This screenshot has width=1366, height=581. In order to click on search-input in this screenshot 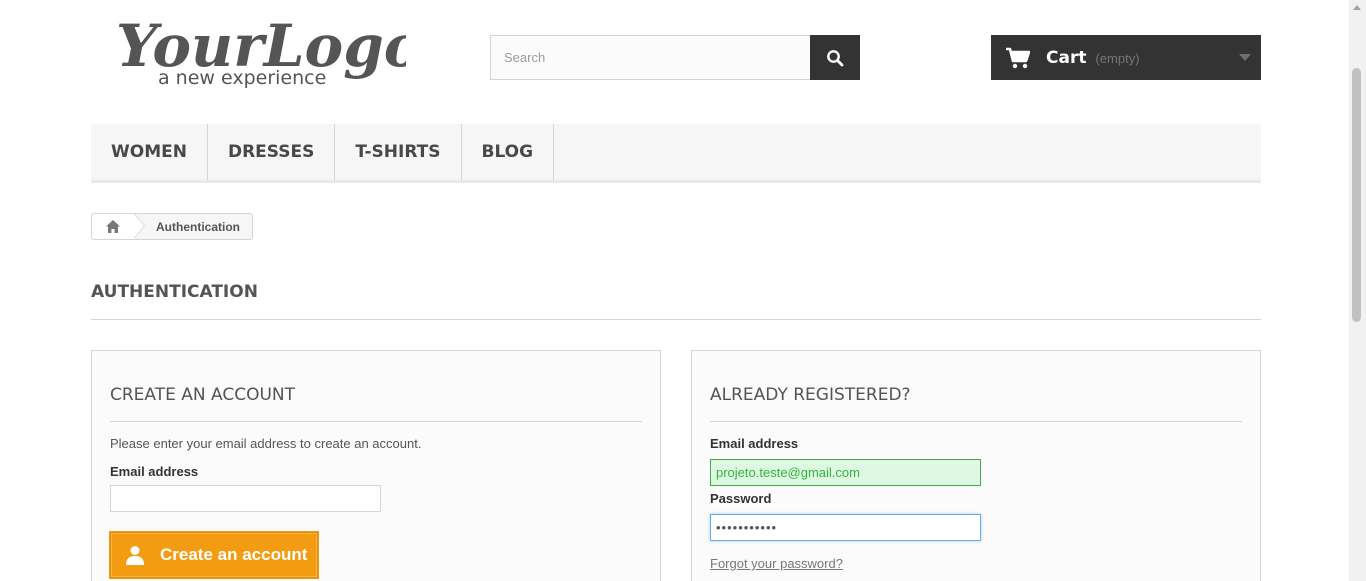, I will do `click(650, 57)`.